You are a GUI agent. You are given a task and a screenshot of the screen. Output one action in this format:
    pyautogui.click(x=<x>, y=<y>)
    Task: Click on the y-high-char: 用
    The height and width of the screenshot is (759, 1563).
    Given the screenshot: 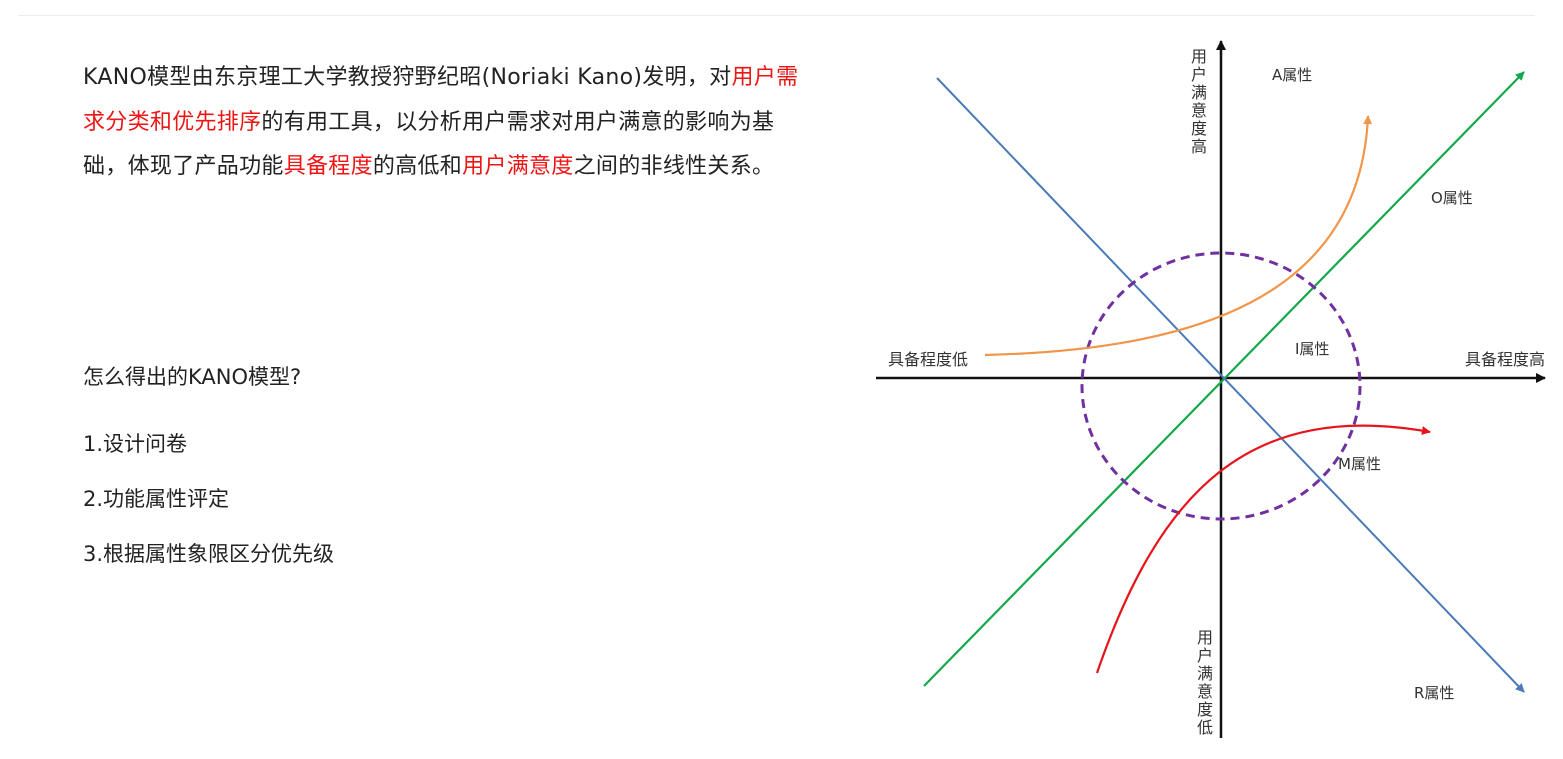 What is the action you would take?
    pyautogui.click(x=1199, y=56)
    